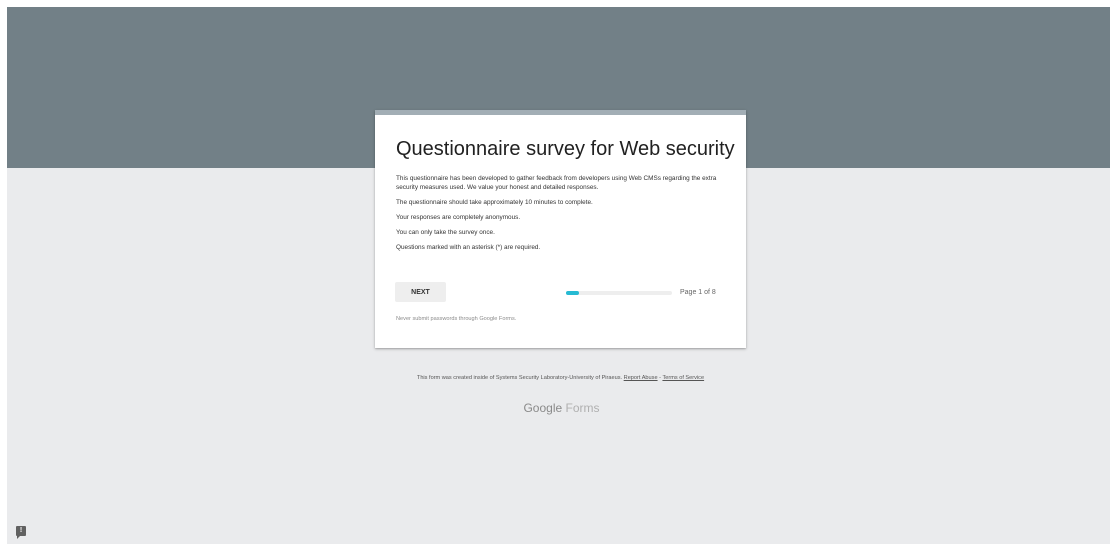  I want to click on page-indicator: Page 1 of 8, so click(698, 292).